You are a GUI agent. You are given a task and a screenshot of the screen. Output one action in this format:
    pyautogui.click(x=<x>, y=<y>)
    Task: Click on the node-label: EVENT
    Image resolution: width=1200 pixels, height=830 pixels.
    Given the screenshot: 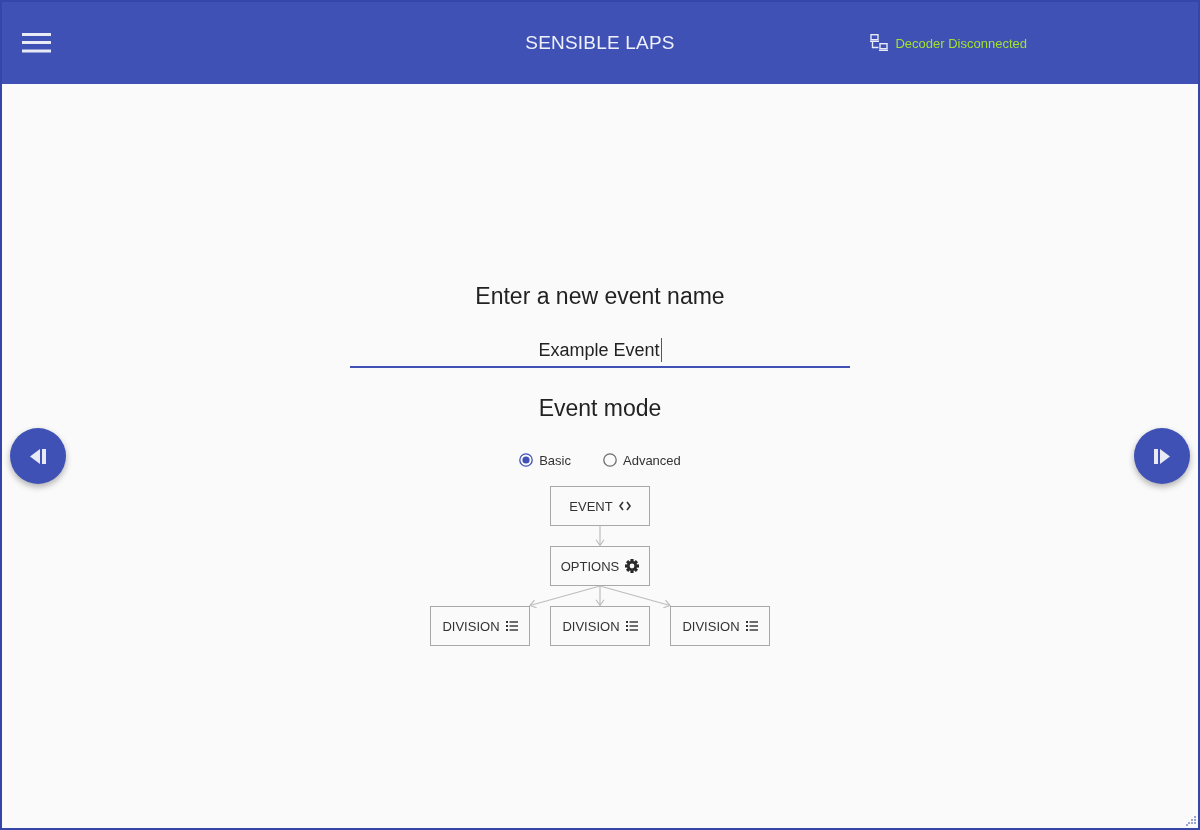 What is the action you would take?
    pyautogui.click(x=591, y=506)
    